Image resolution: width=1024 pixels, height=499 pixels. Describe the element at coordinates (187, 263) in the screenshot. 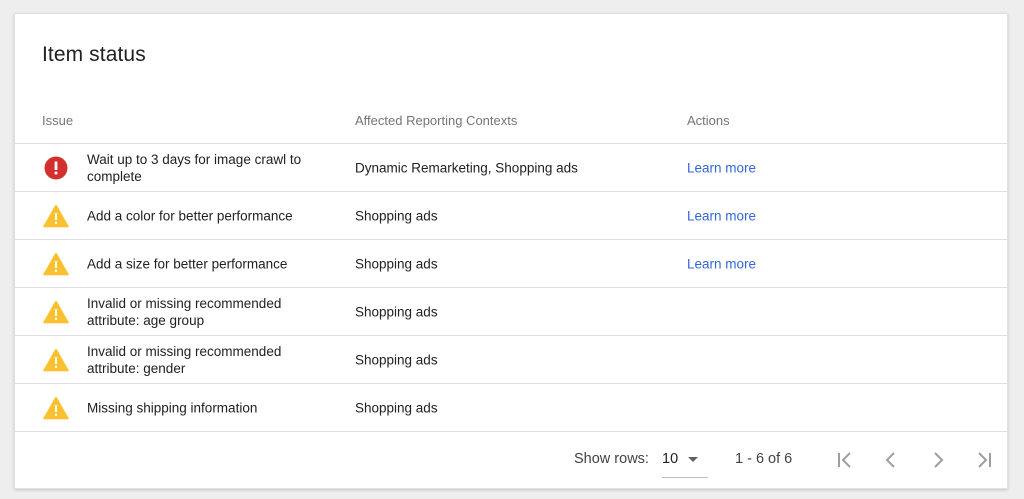

I see `issue-text: Add a size for better performance` at that location.